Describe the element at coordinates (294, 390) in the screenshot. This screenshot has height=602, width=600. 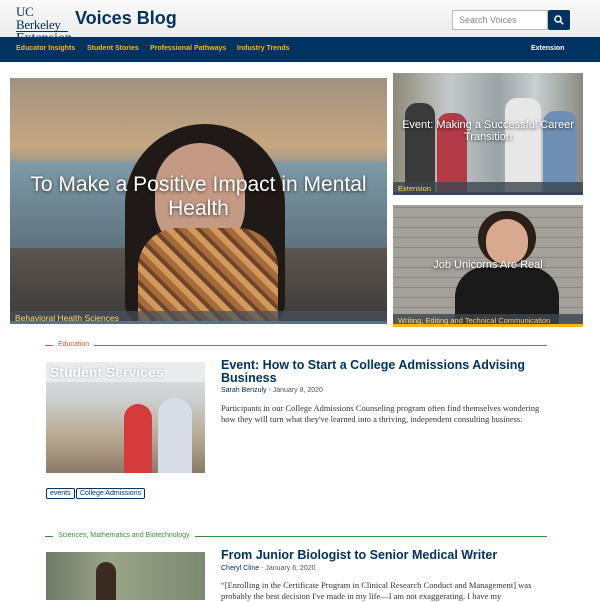
I see `post-date: - January 8, 2020` at that location.